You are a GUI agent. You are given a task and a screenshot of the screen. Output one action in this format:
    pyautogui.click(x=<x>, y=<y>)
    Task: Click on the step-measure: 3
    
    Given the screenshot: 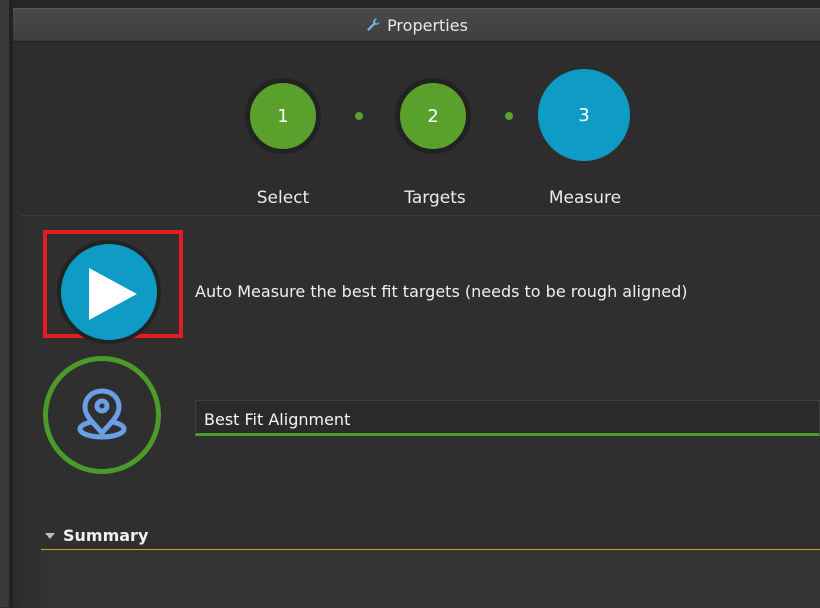 What is the action you would take?
    pyautogui.click(x=584, y=115)
    